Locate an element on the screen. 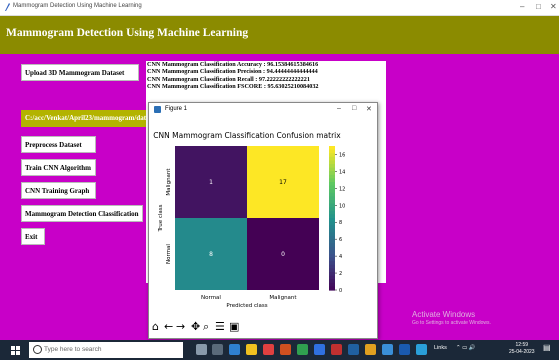 The image size is (559, 360). training-graph-button: CNN Training Graph is located at coordinates (58, 190).